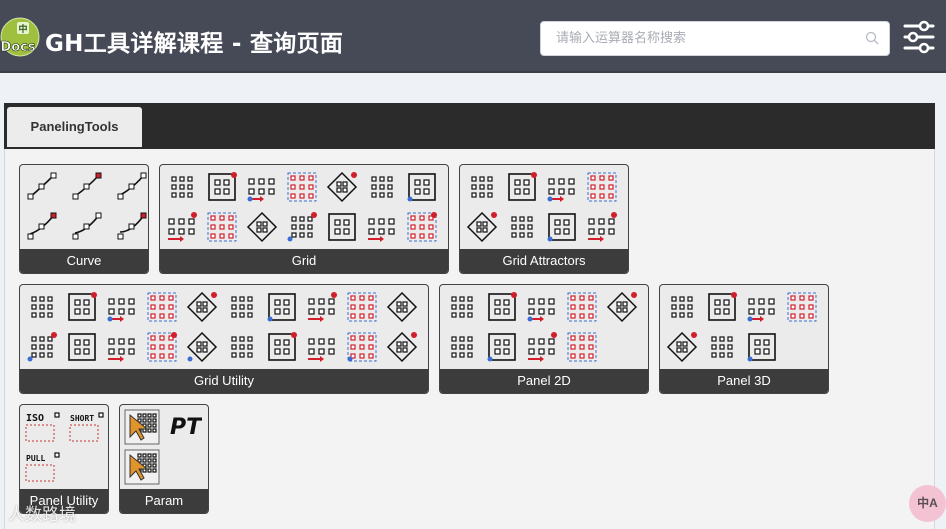 The width and height of the screenshot is (946, 529). I want to click on attractor-grid-icon, so click(602, 187).